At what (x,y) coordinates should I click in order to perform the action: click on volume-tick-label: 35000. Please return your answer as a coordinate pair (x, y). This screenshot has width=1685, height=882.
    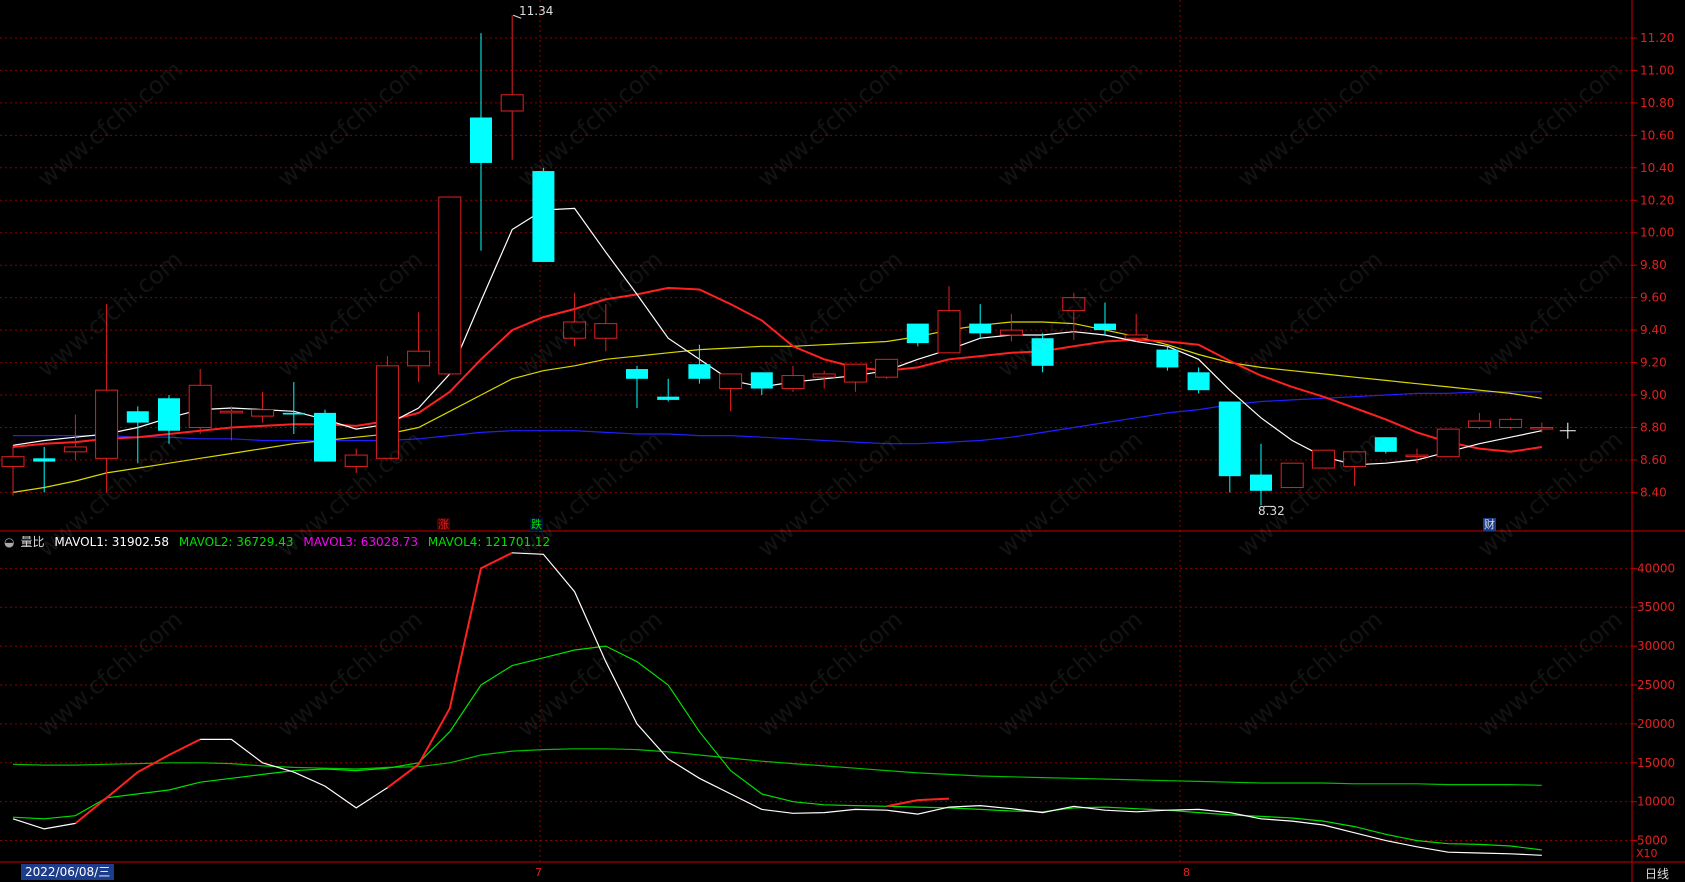
    Looking at the image, I should click on (1656, 607).